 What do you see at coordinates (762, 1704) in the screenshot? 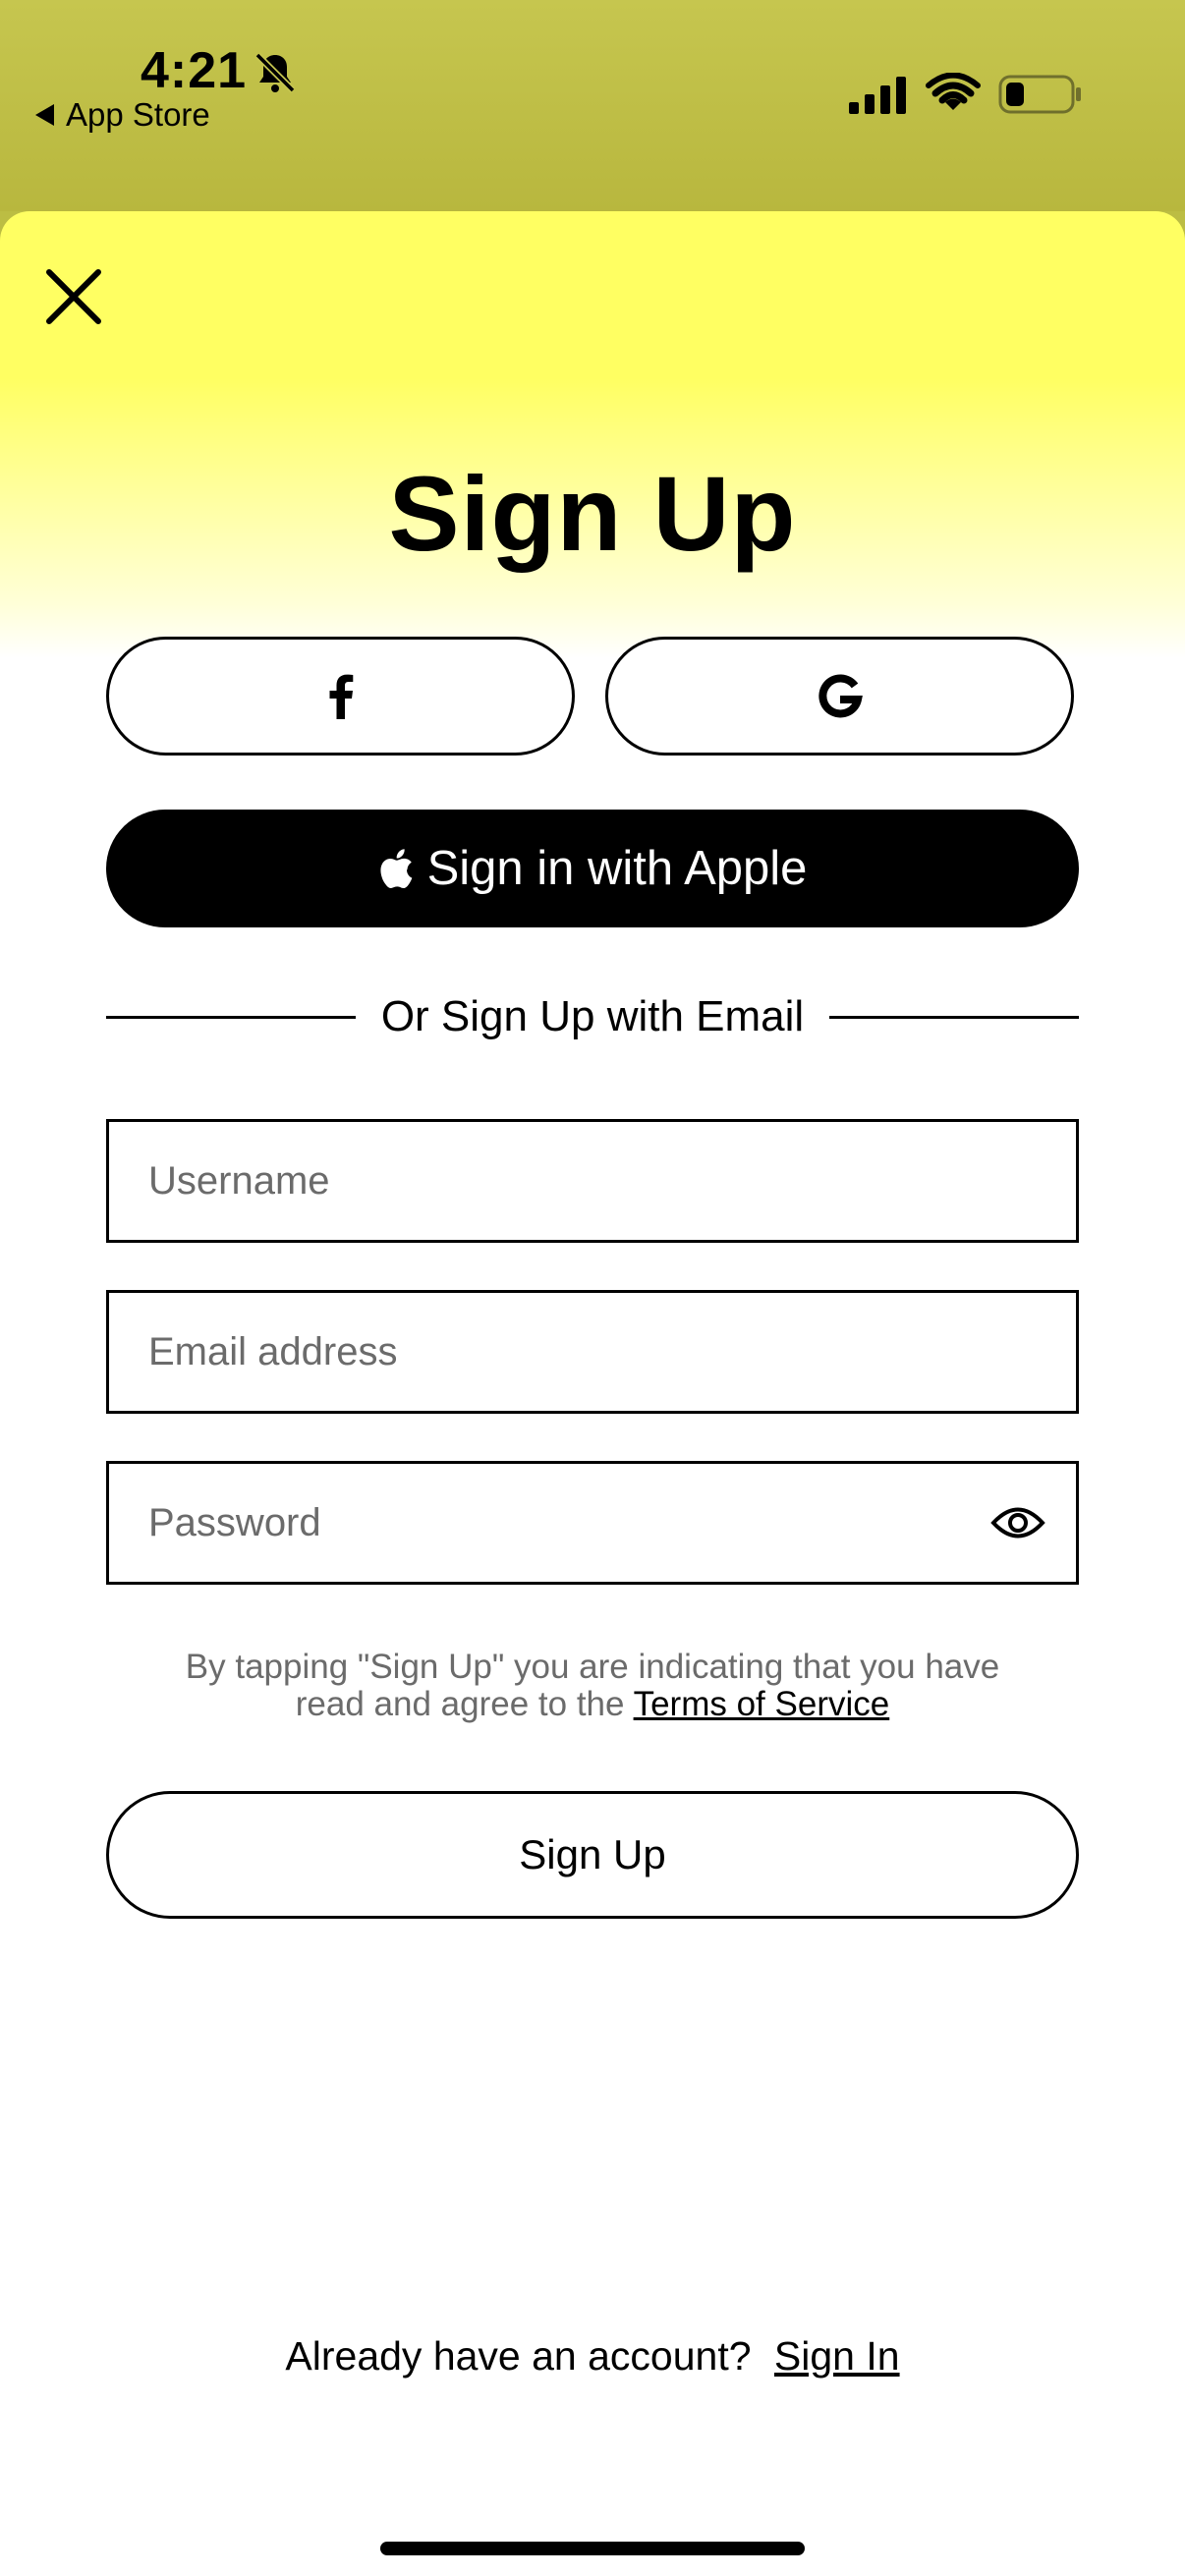
I see `terms-of-service-link: Terms of Service` at bounding box center [762, 1704].